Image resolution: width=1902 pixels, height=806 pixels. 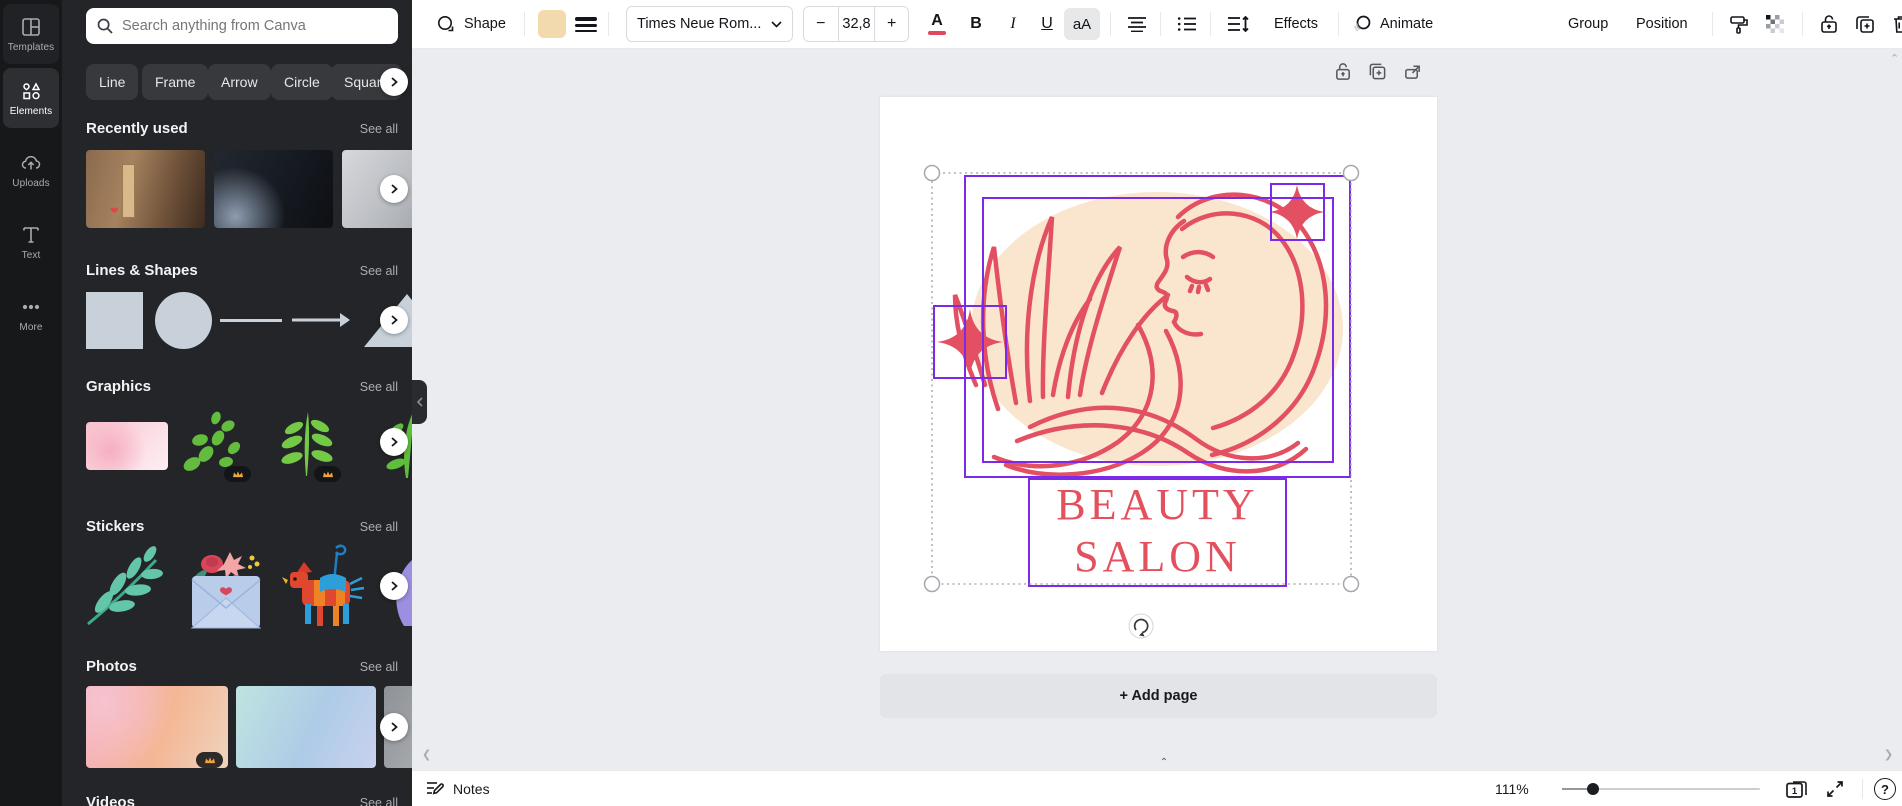 I want to click on add-page-button: + Add page, so click(x=1158, y=696).